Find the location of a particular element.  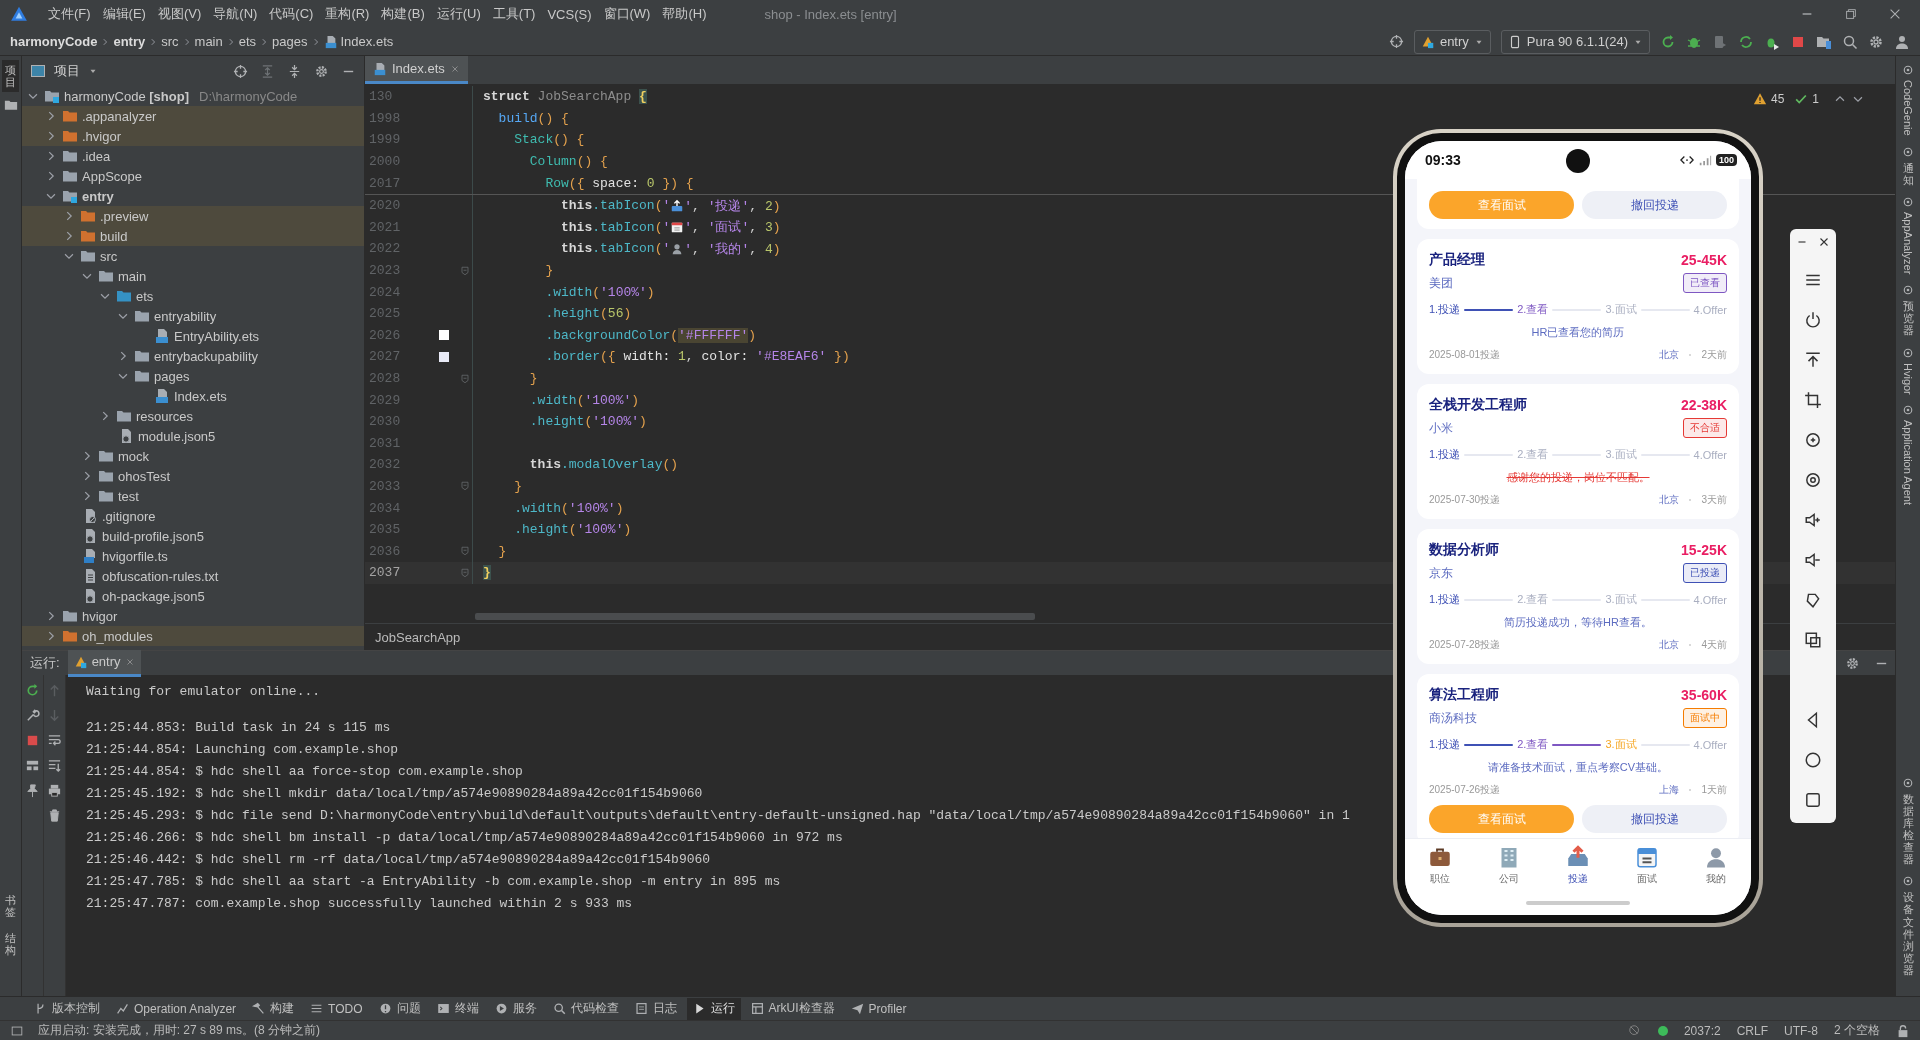

breadcrumb-link: Index.ets is located at coordinates (358, 41).